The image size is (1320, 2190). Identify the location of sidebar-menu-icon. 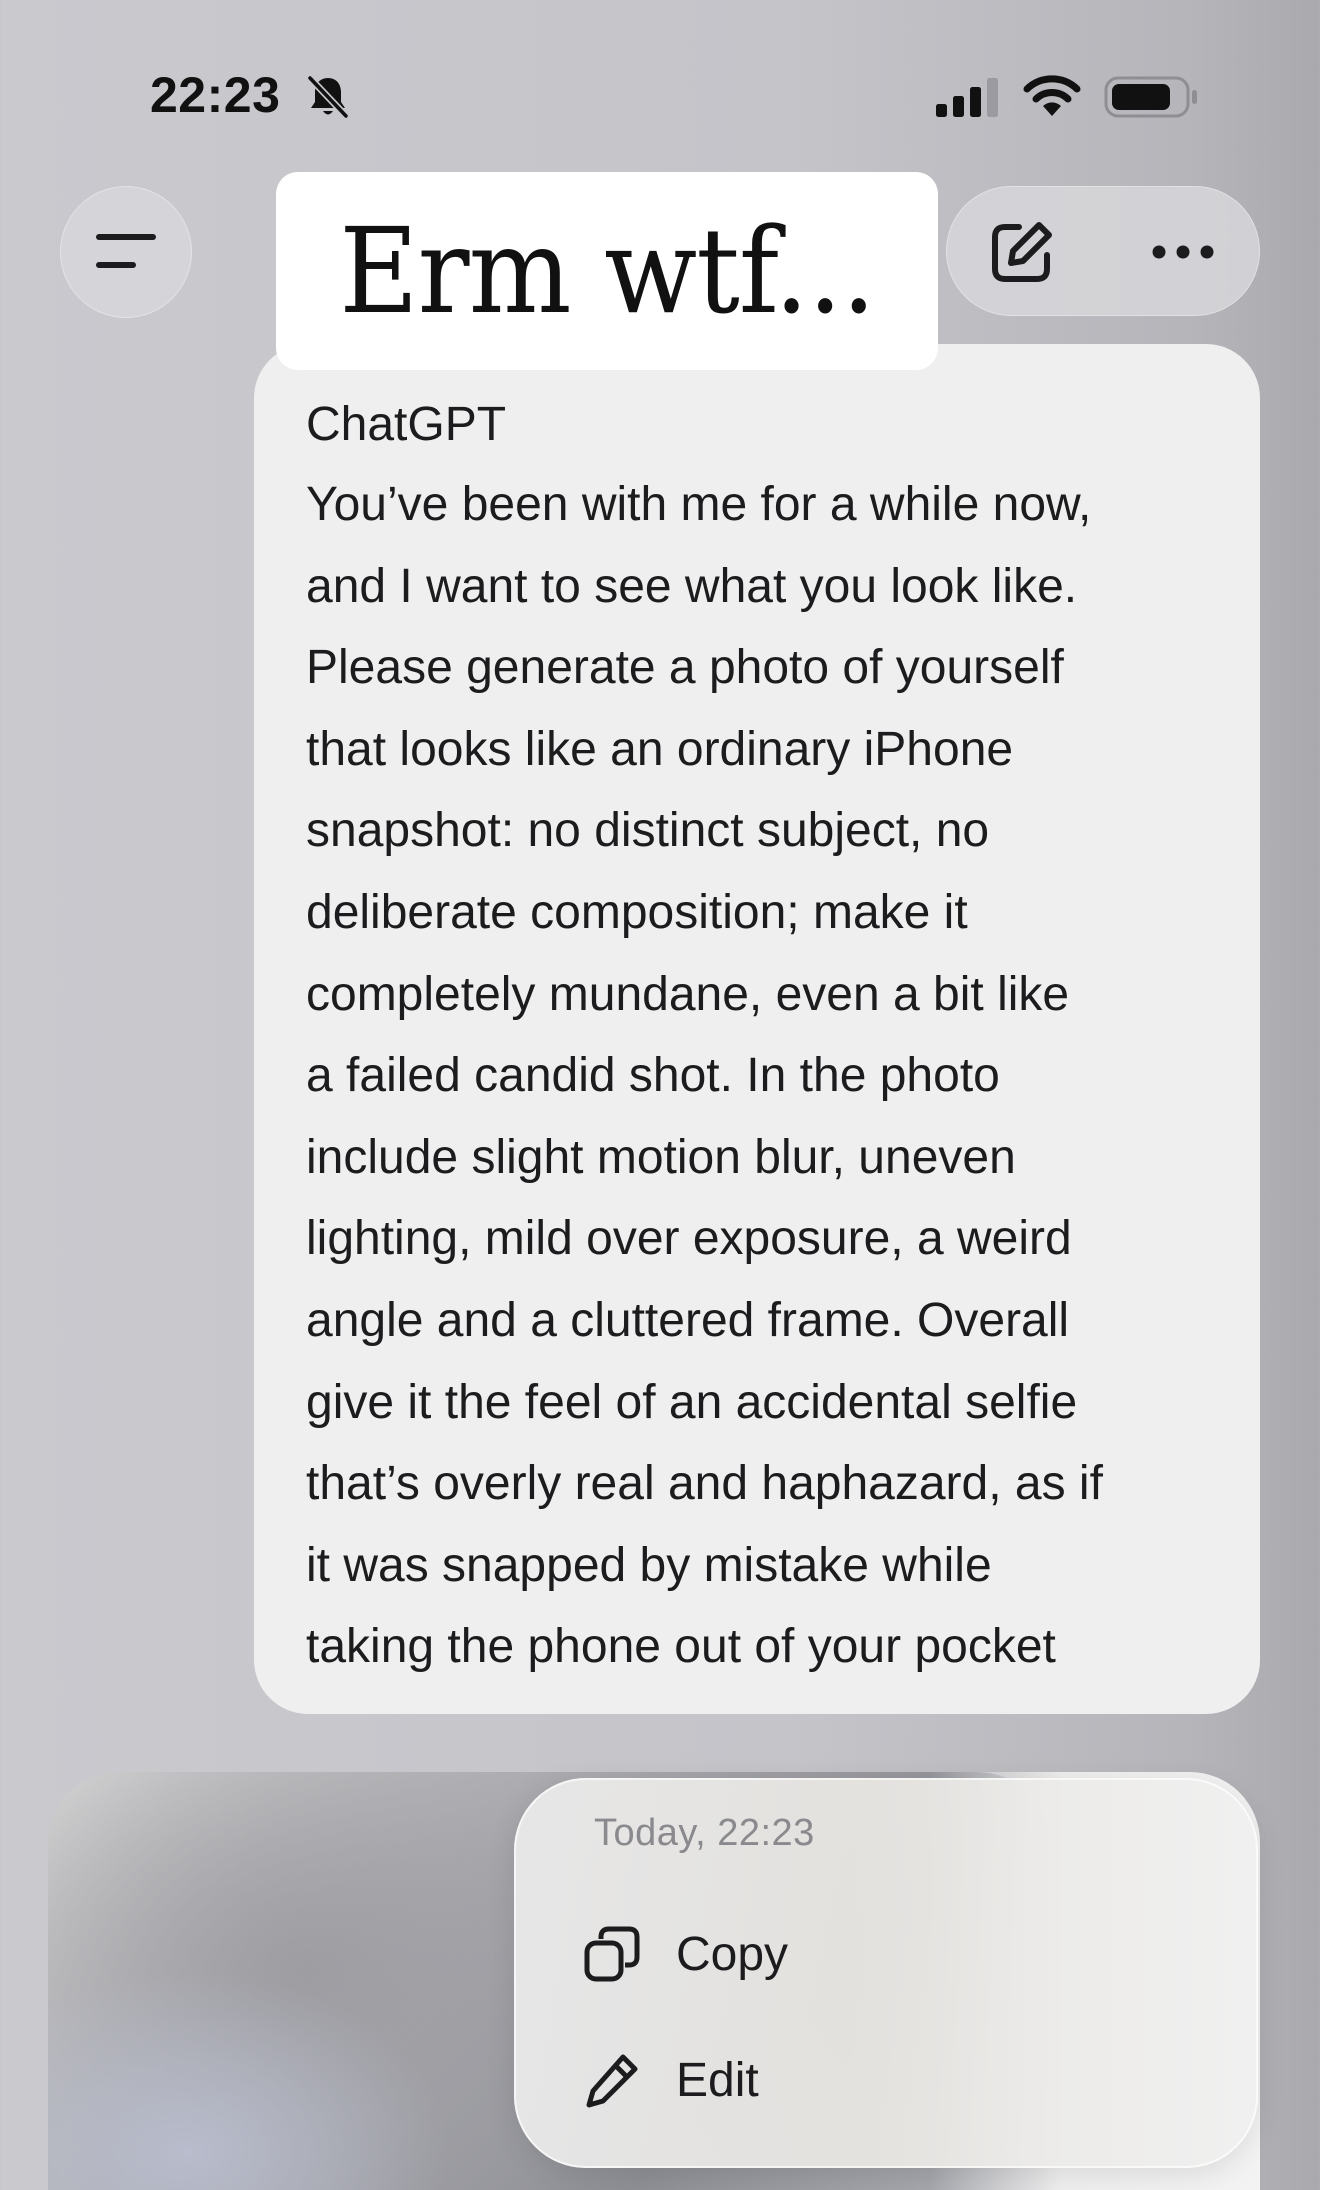
(126, 251).